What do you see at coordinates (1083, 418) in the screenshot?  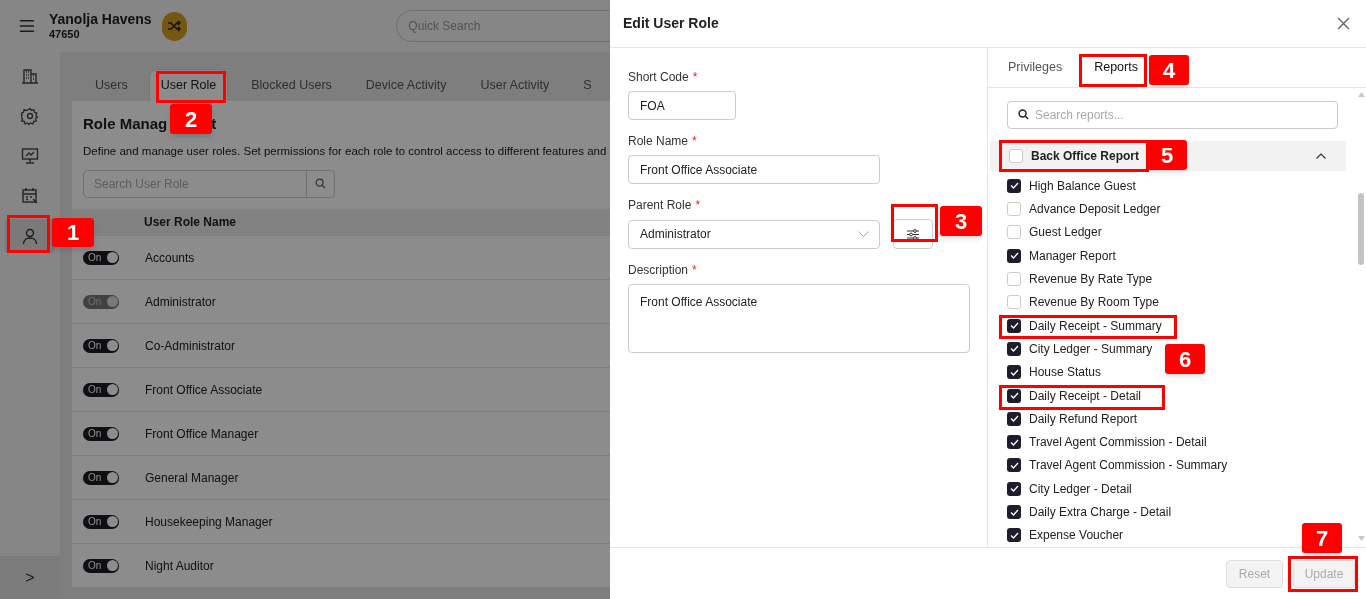 I see `report-item-label: Daily Refund Report` at bounding box center [1083, 418].